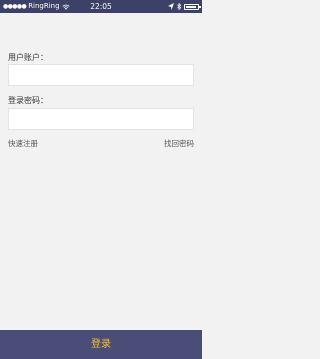 Image resolution: width=320 pixels, height=359 pixels. I want to click on battery-fill, so click(191, 6).